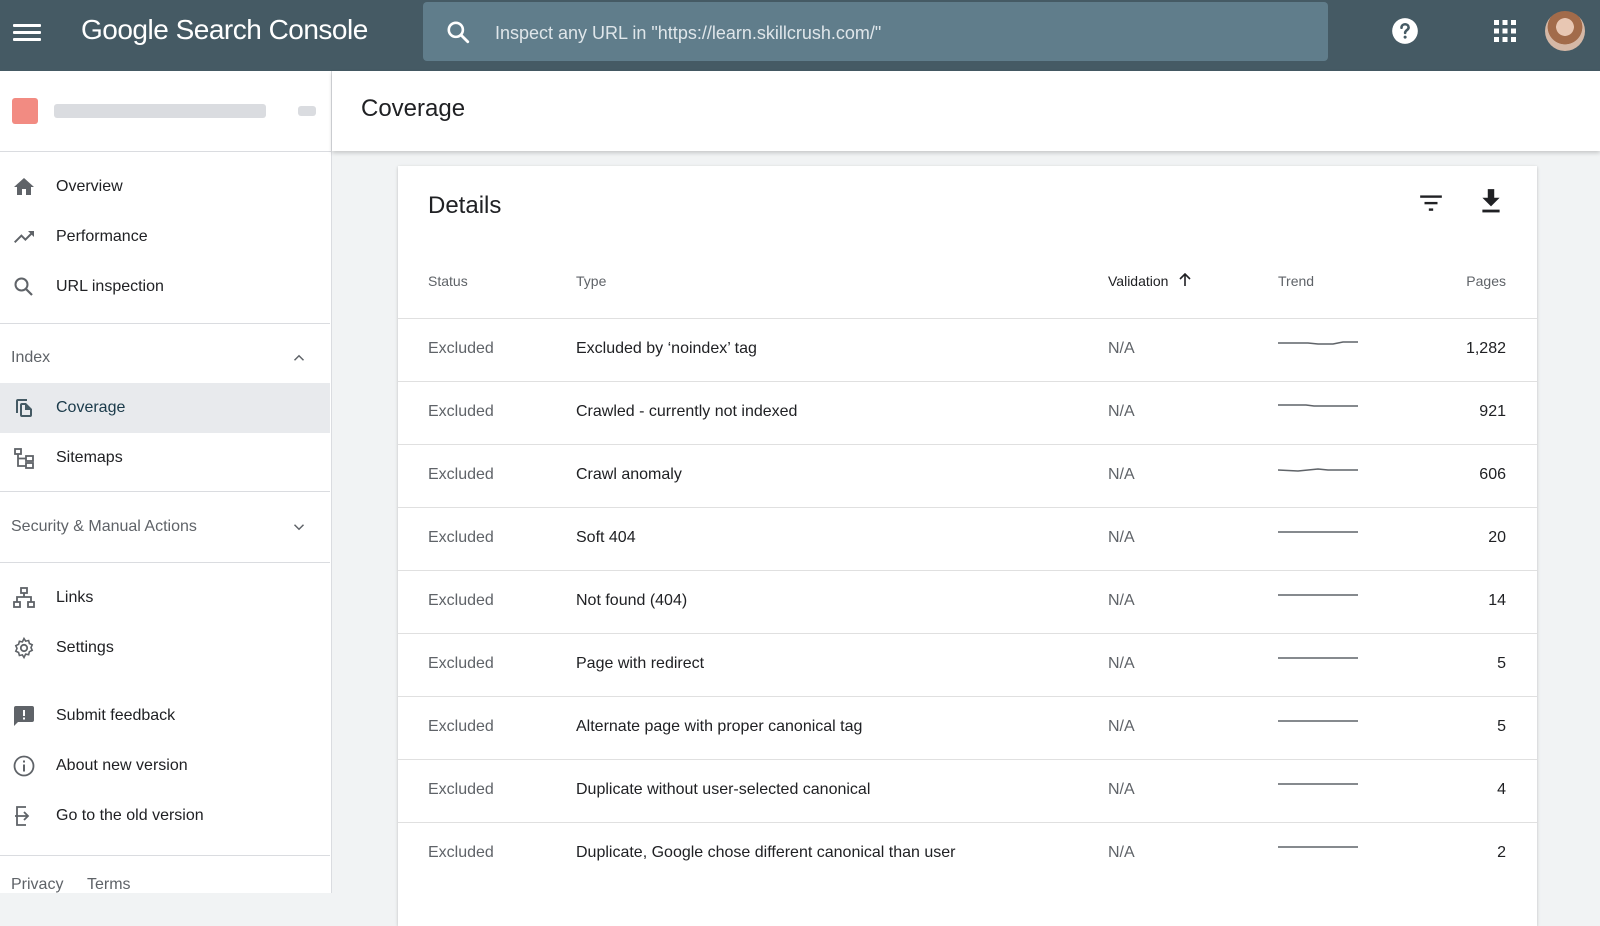  I want to click on sidebar-item-label: URL inspection, so click(110, 286).